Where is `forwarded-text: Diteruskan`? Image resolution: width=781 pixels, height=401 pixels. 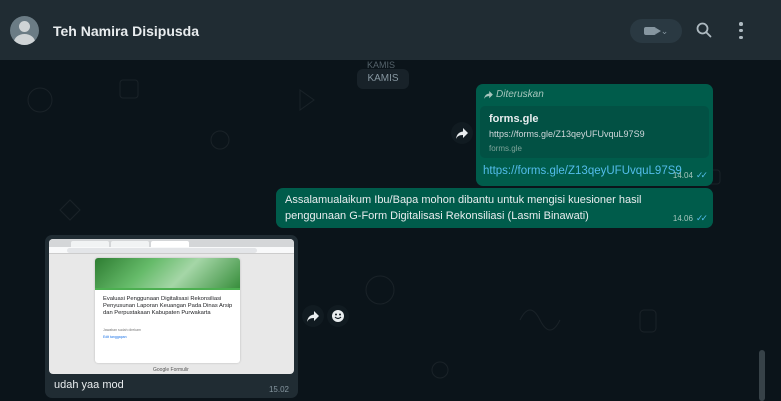 forwarded-text: Diteruskan is located at coordinates (520, 94).